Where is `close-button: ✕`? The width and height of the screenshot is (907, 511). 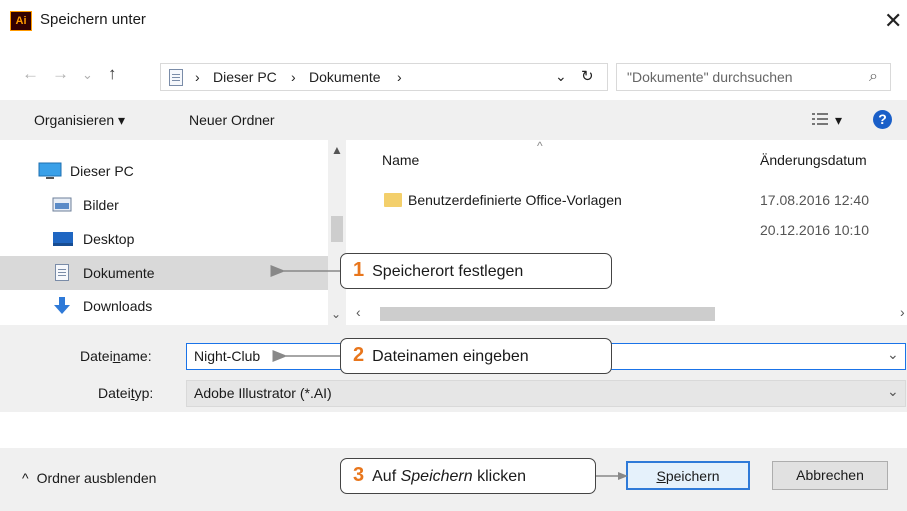
close-button: ✕ is located at coordinates (893, 21).